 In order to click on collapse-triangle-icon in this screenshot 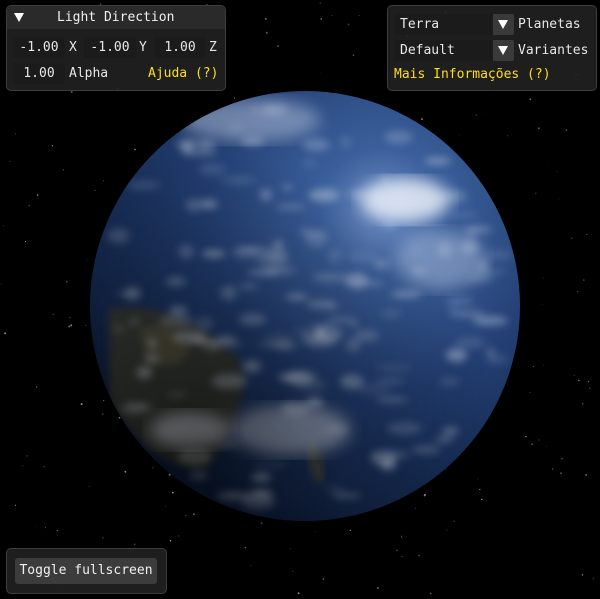, I will do `click(19, 17)`.